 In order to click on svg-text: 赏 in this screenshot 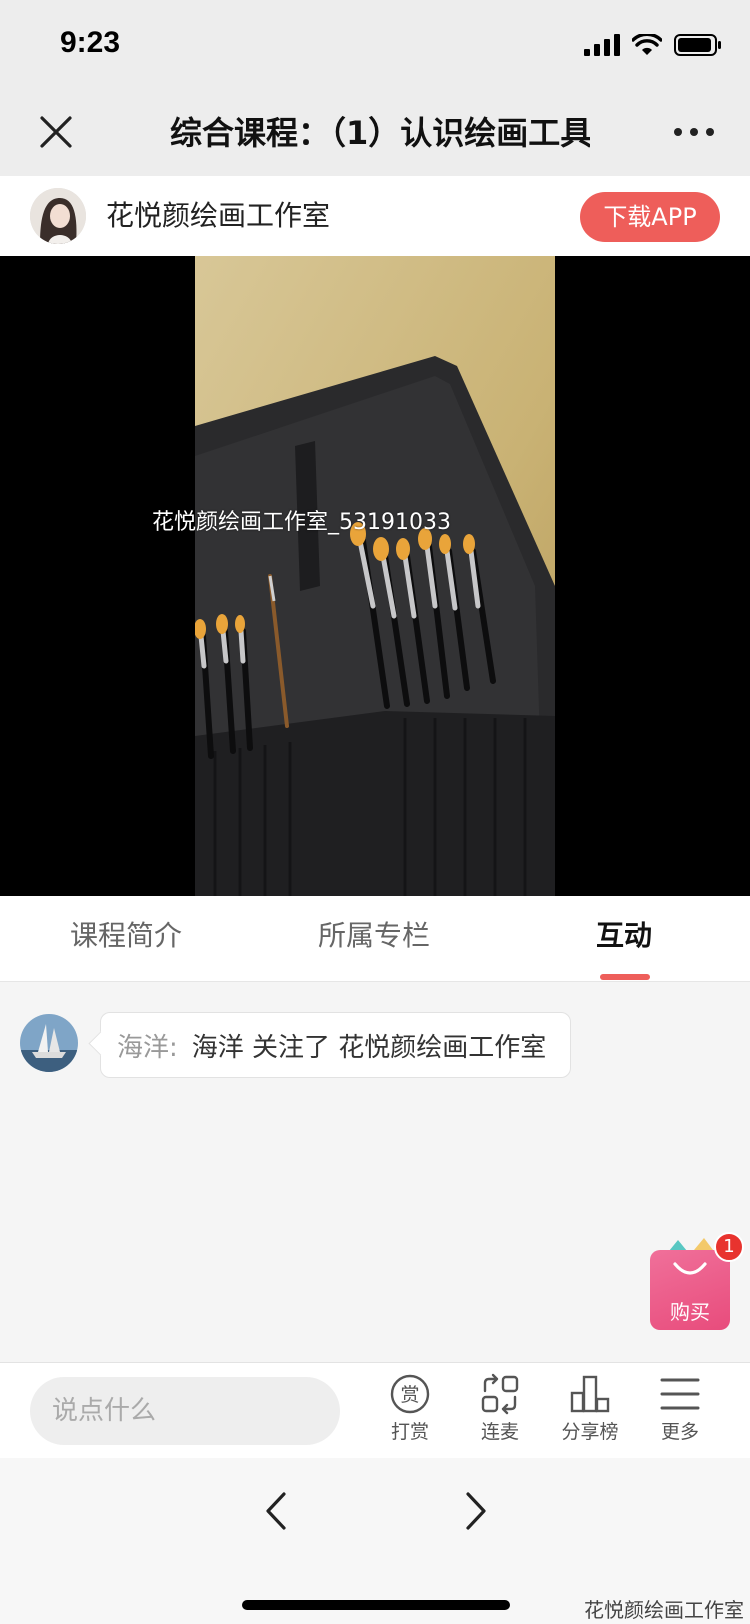, I will do `click(409, 1395)`.